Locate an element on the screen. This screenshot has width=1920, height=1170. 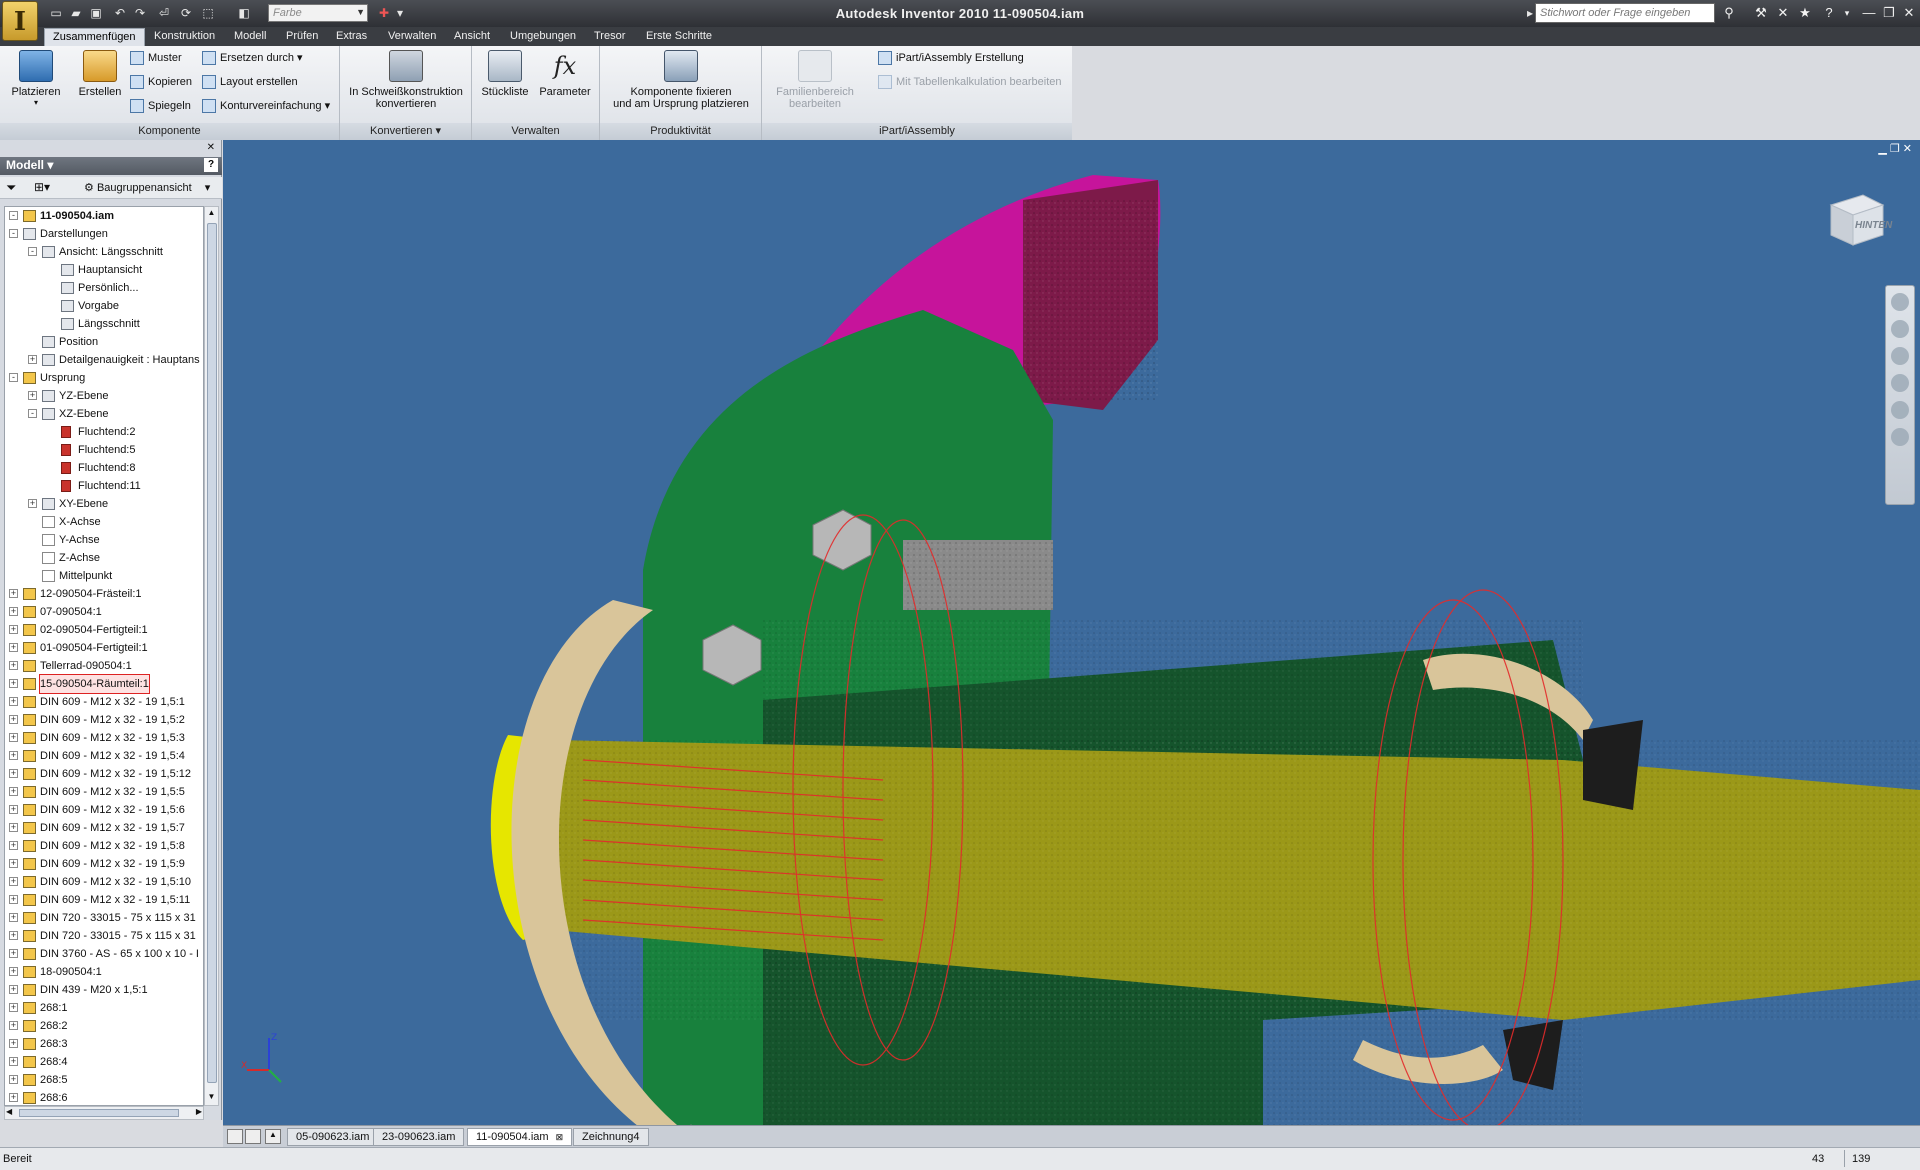
tree-node: Z-Achse is located at coordinates (104, 558).